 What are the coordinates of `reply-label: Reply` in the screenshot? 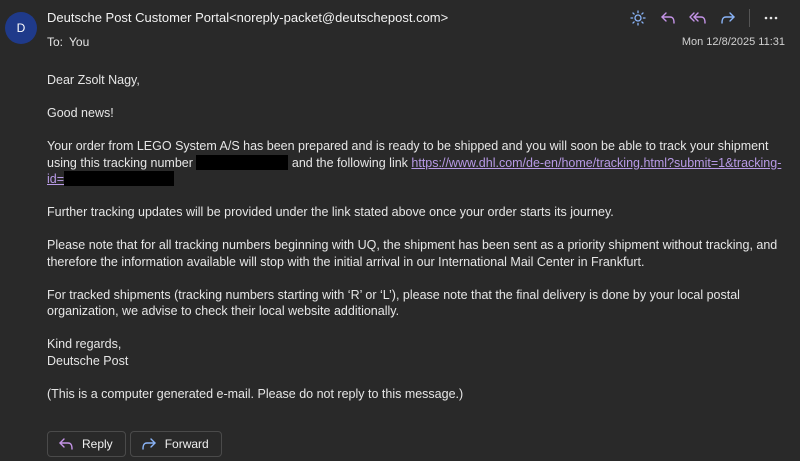 It's located at (97, 444).